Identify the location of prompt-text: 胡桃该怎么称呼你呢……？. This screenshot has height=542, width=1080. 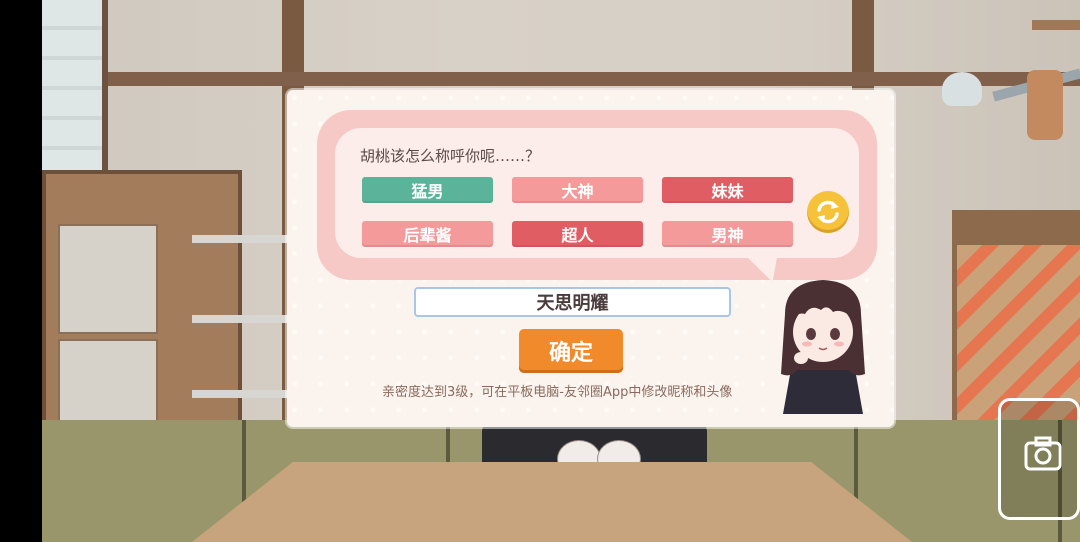
(450, 156).